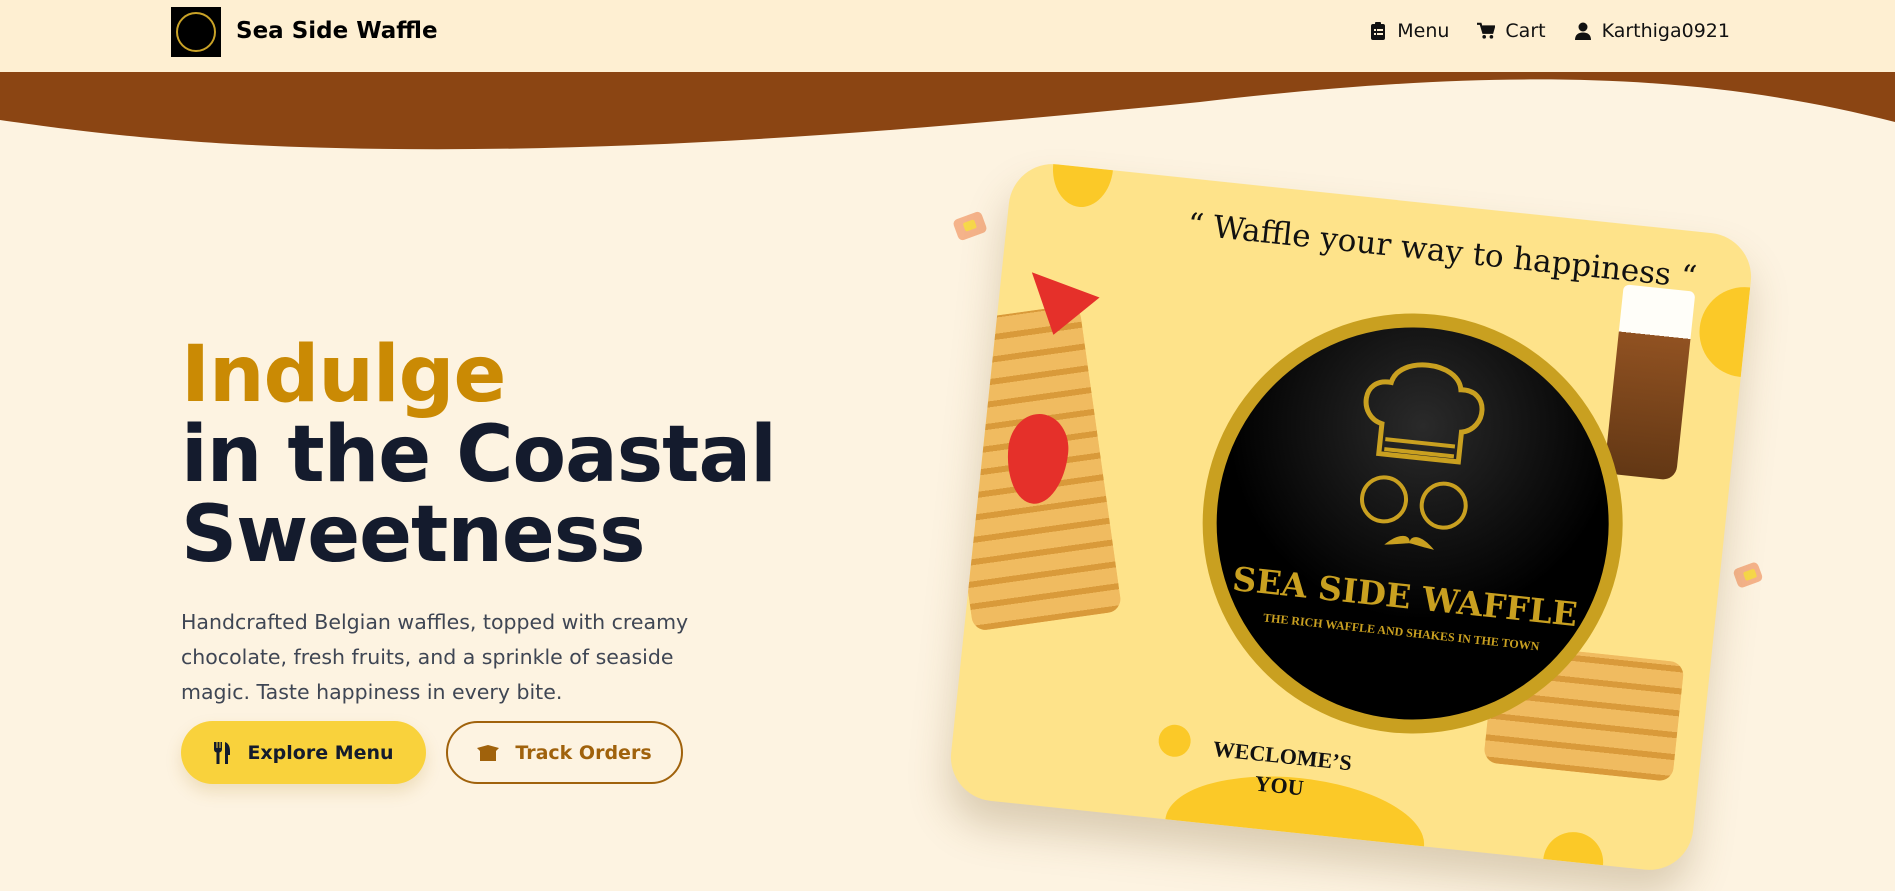  Describe the element at coordinates (343, 375) in the screenshot. I see `hero-title-accent: Indulge` at that location.